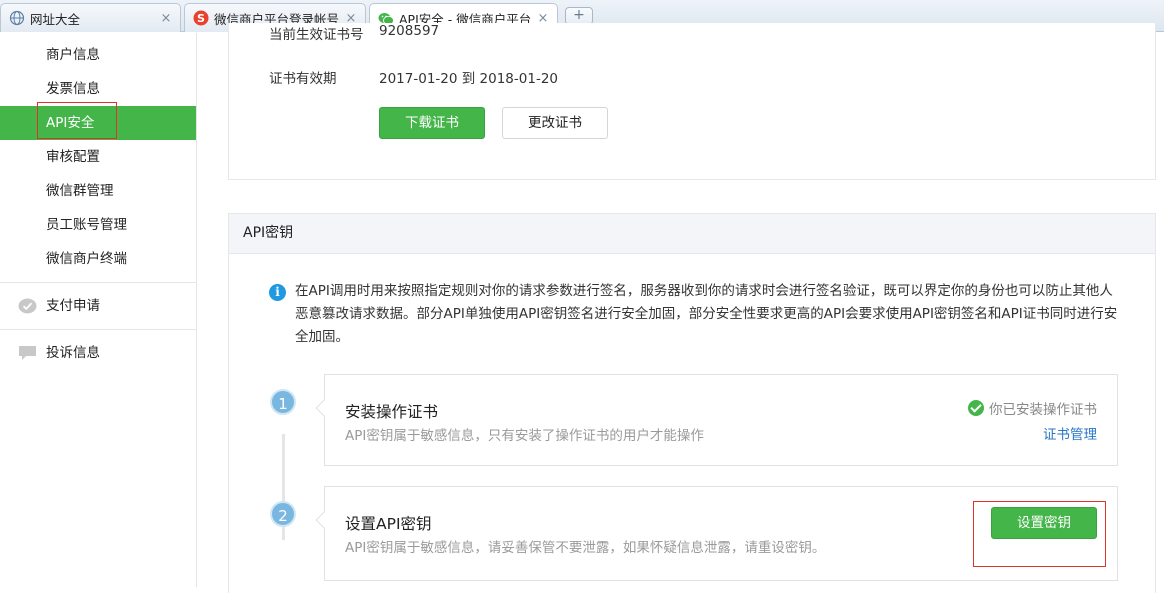  Describe the element at coordinates (17, 18) in the screenshot. I see `globe-icon` at that location.